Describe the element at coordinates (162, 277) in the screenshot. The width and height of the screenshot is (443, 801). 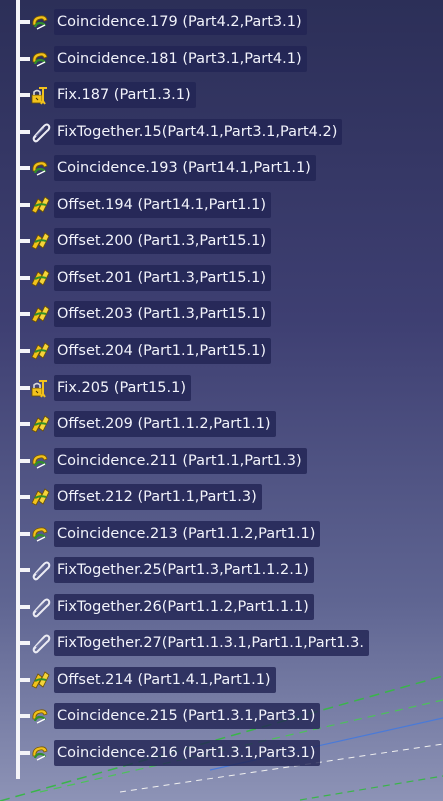
I see `tree-node-label: Offset.201 (Part1.3,Part15.1)` at that location.